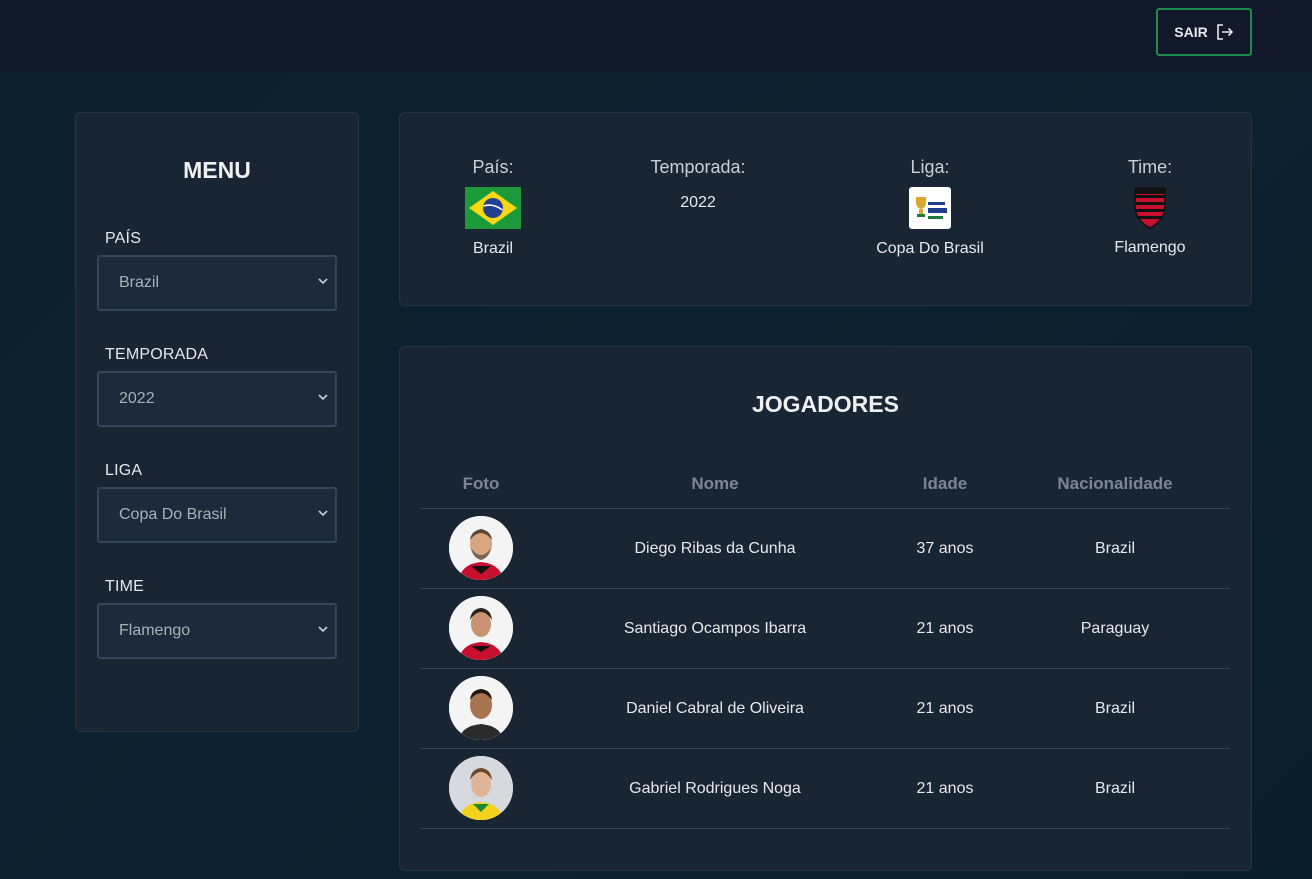  What do you see at coordinates (124, 470) in the screenshot?
I see `league-label: LIGA` at bounding box center [124, 470].